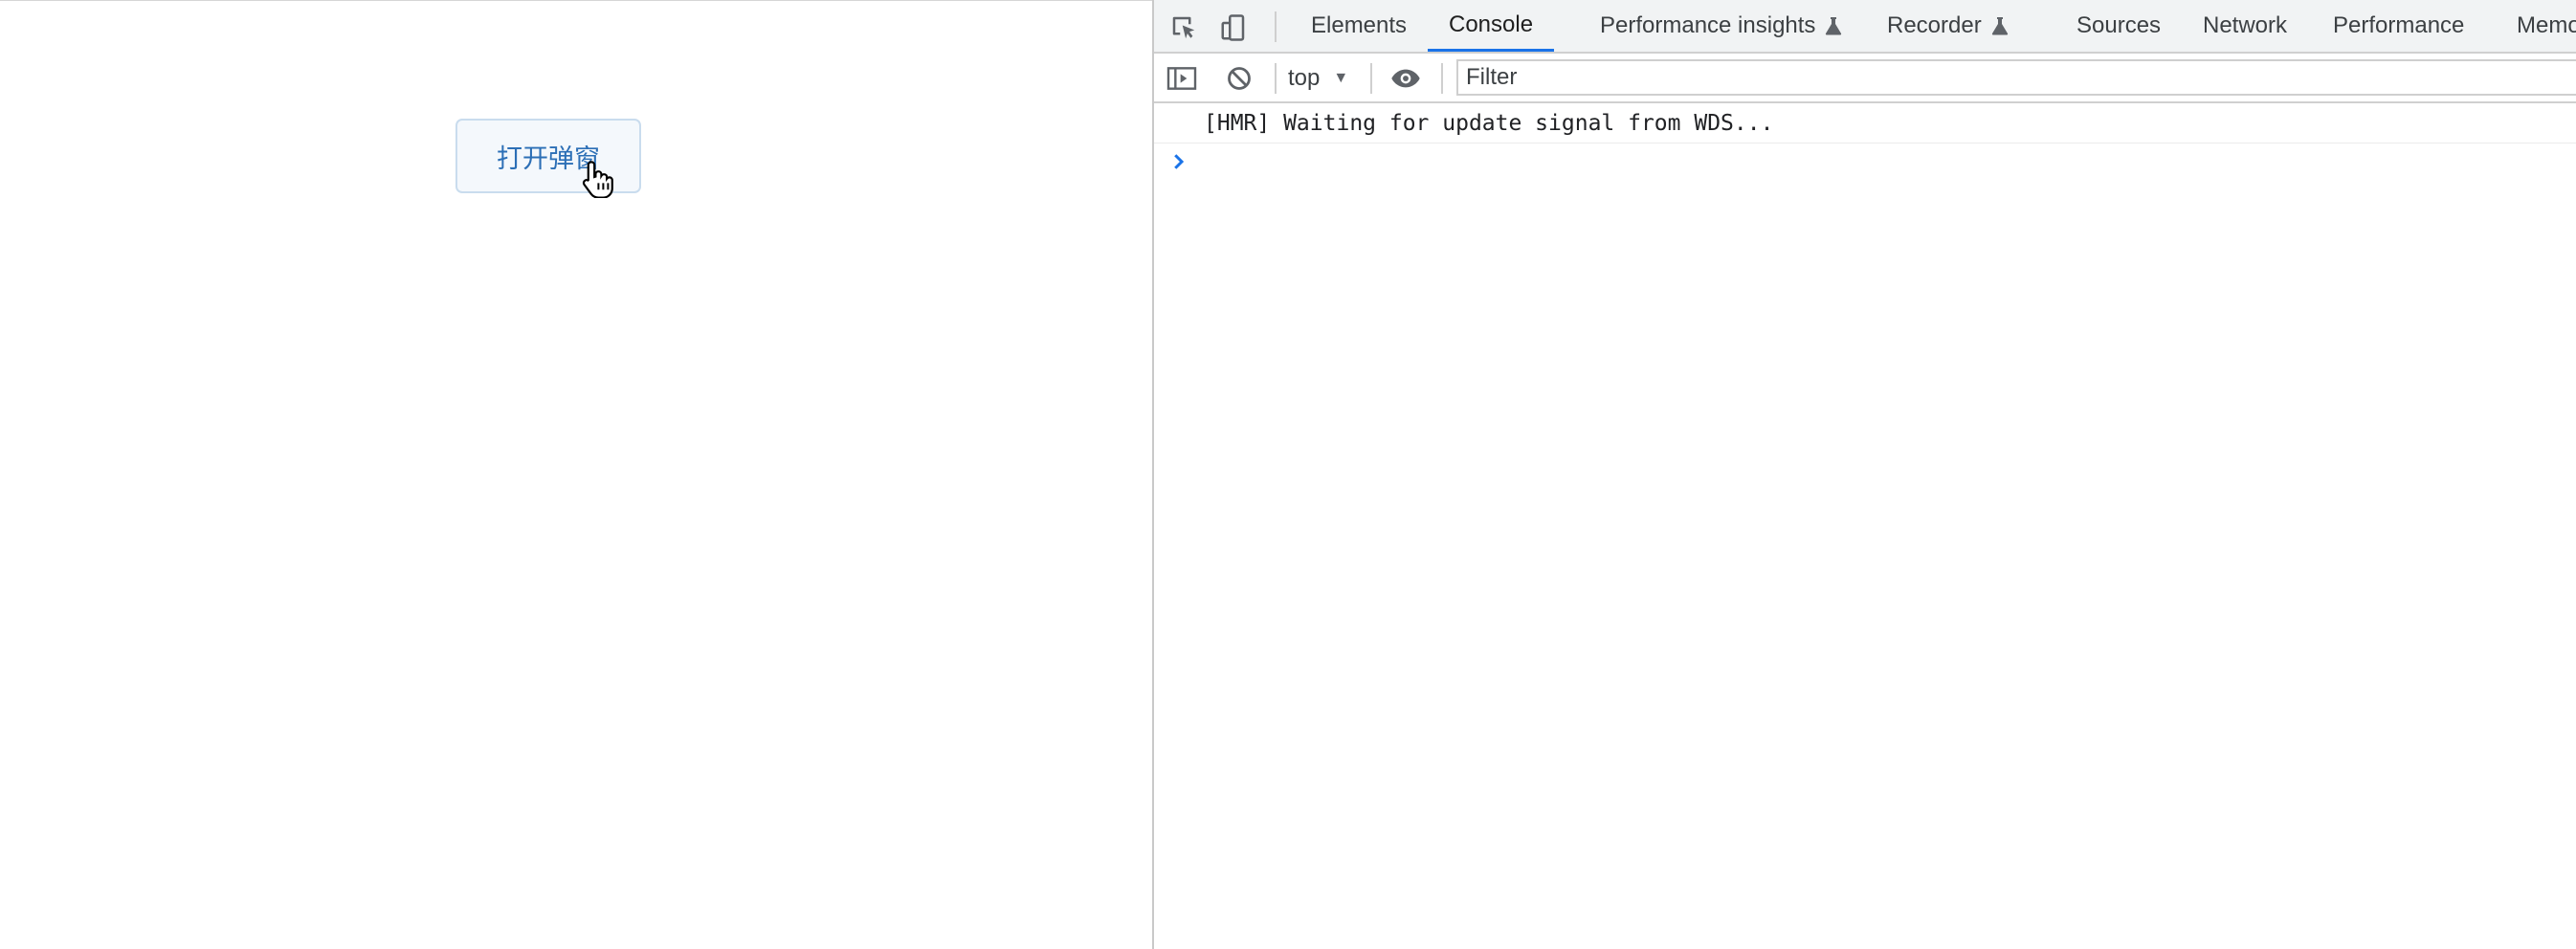 This screenshot has height=949, width=2576. I want to click on show-sidebar-icon, so click(1182, 78).